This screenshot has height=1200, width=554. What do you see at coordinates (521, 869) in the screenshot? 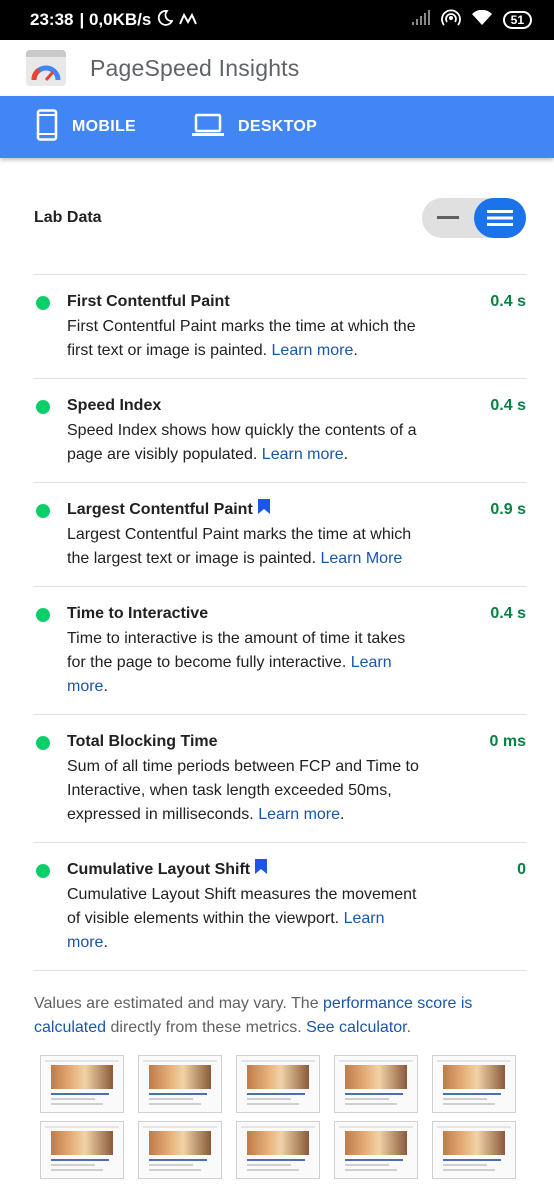
I see `metric-value: 0` at bounding box center [521, 869].